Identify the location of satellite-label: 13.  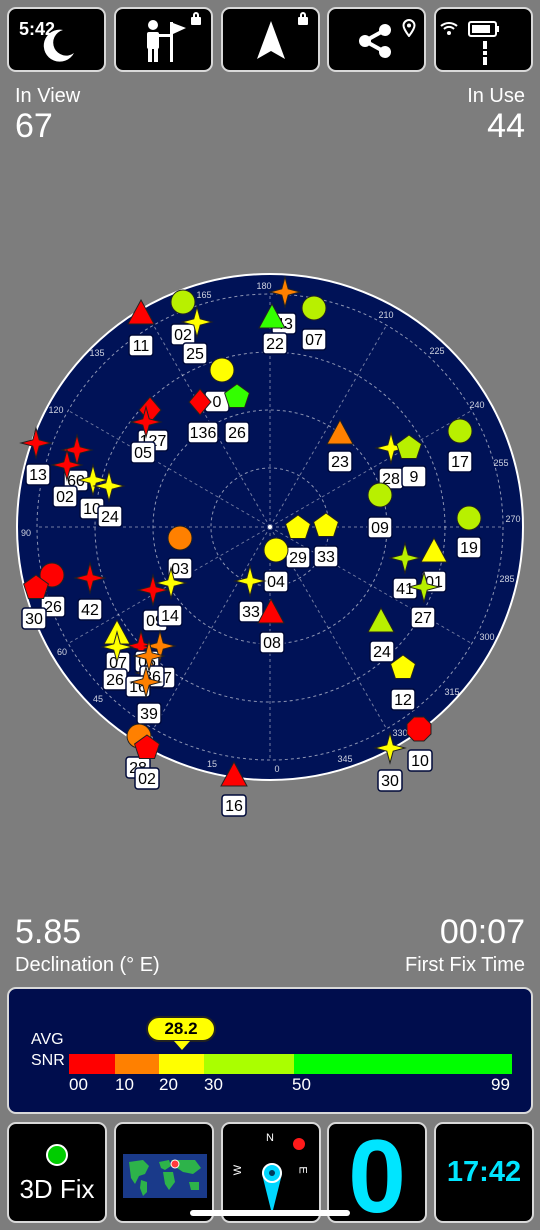
(38, 475).